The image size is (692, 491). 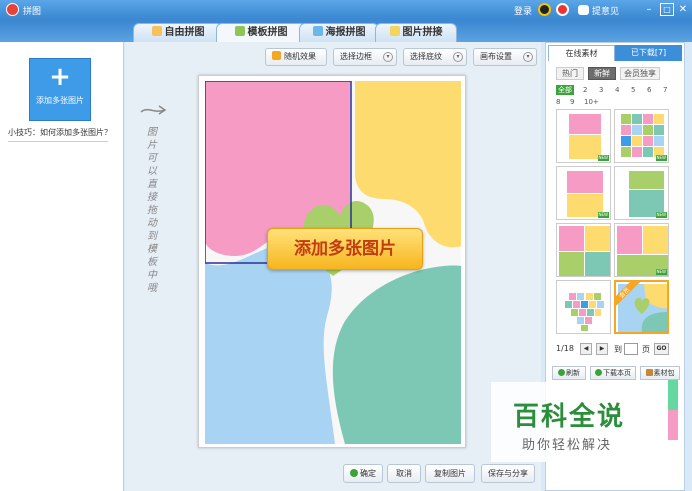 I want to click on count-9: 9, so click(x=572, y=102).